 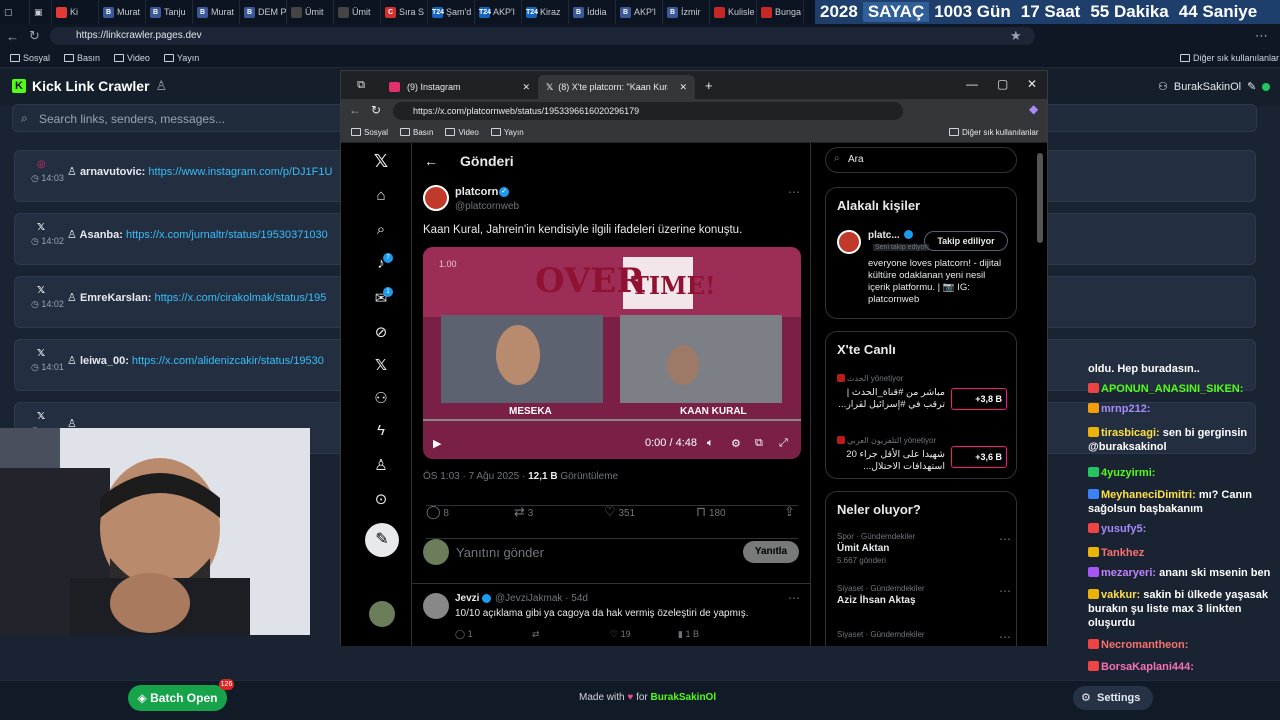 What do you see at coordinates (536, 634) in the screenshot?
I see `reply-repost-icon: ⇄` at bounding box center [536, 634].